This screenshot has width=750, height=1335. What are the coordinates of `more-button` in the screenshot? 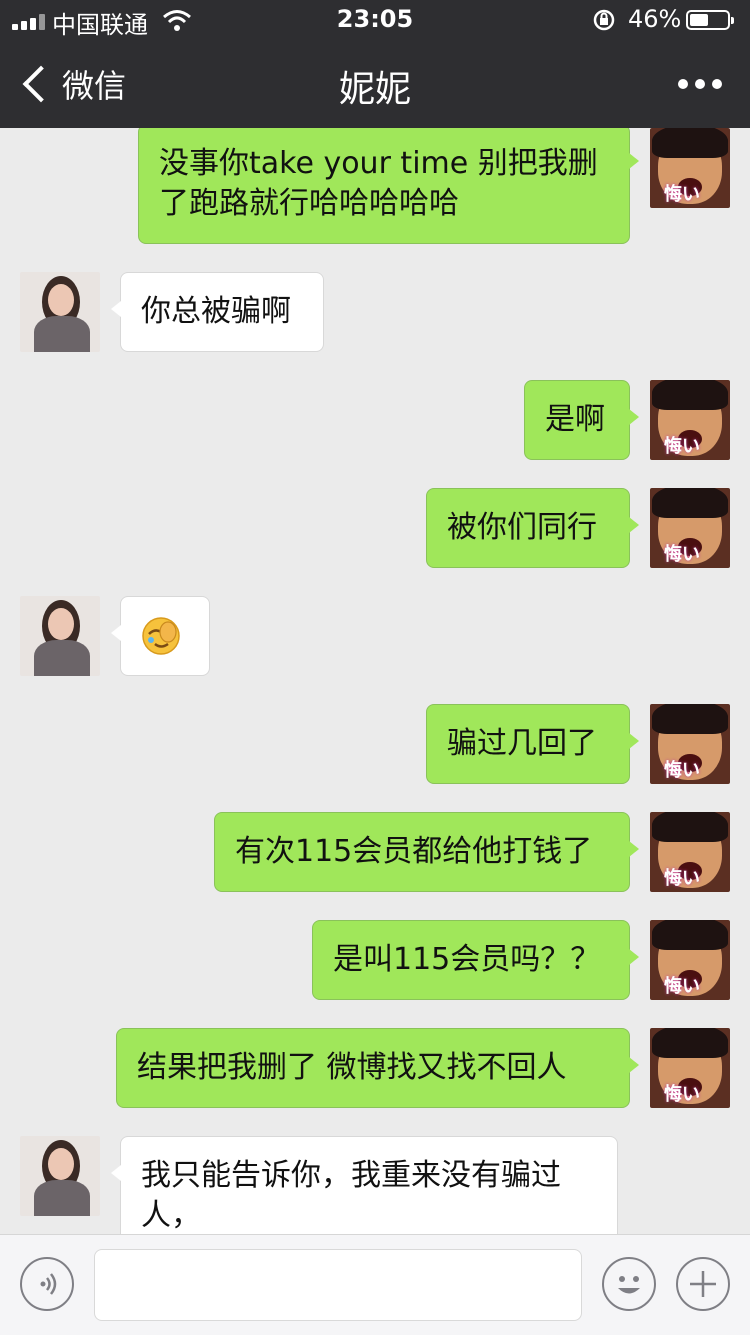 It's located at (700, 84).